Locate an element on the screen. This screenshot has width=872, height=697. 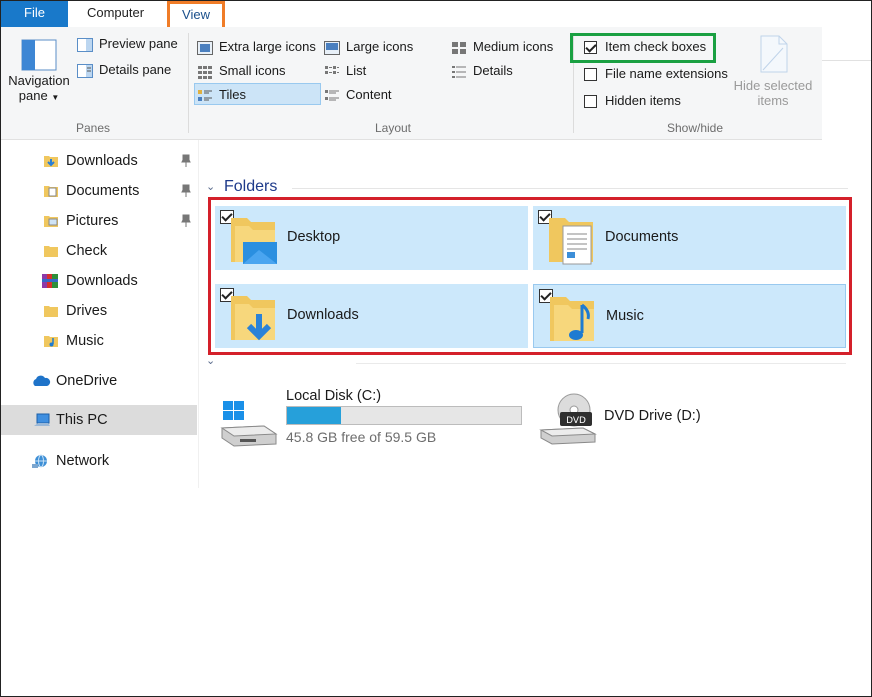
nav-item-label: Music is located at coordinates (85, 341).